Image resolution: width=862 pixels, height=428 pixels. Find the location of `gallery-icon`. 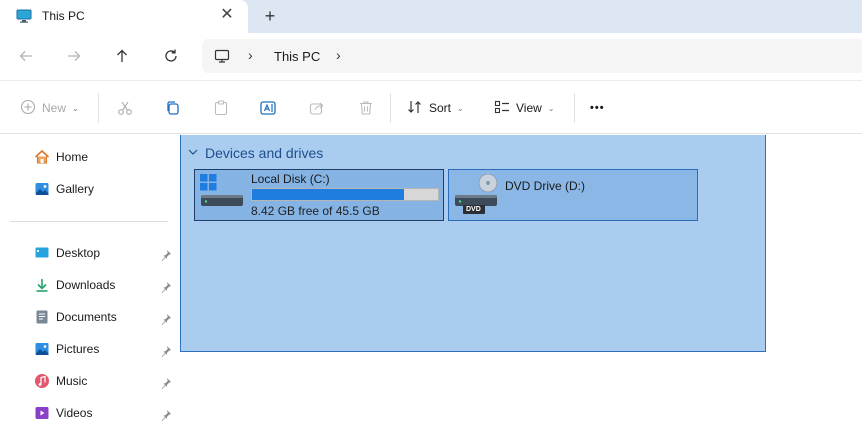

gallery-icon is located at coordinates (42, 189).